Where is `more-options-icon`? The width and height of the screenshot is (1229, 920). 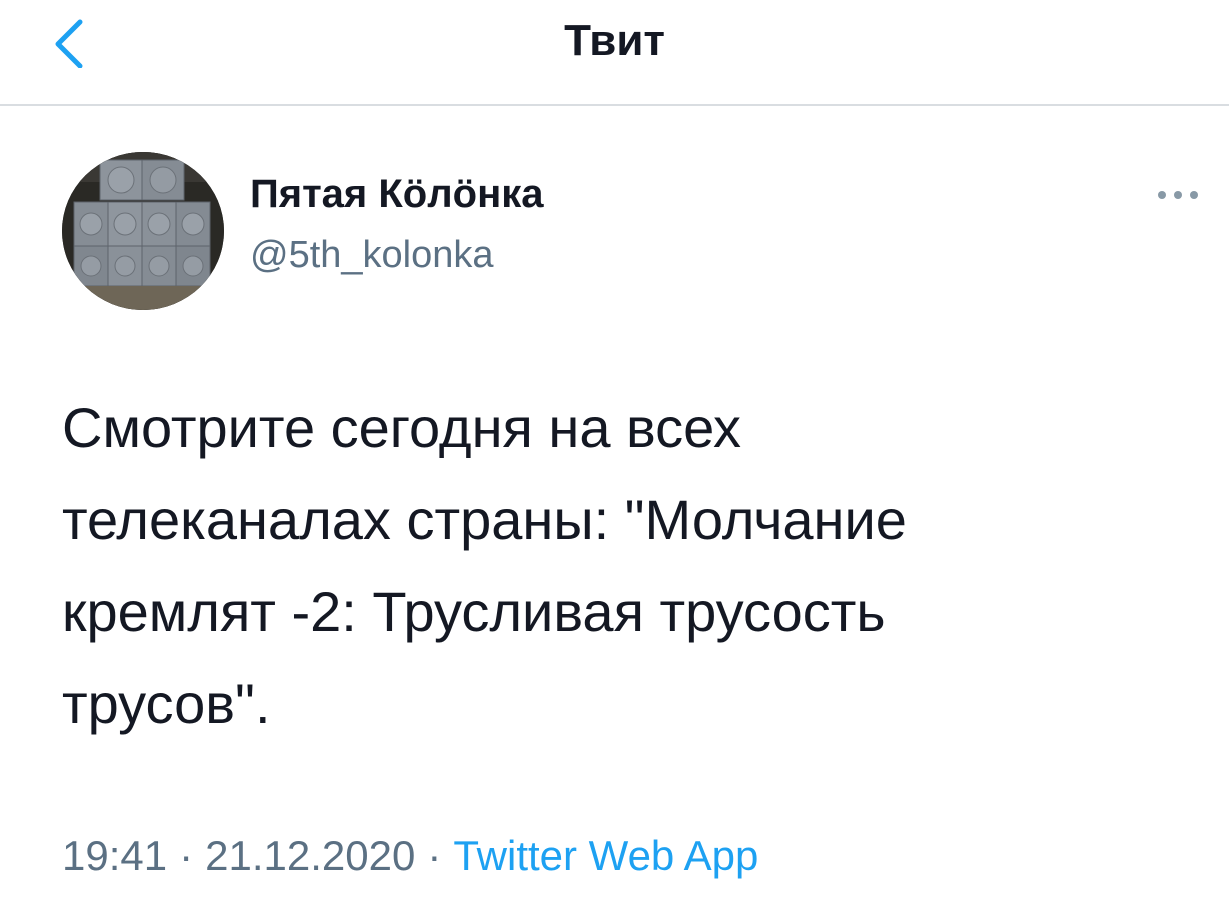 more-options-icon is located at coordinates (1178, 195).